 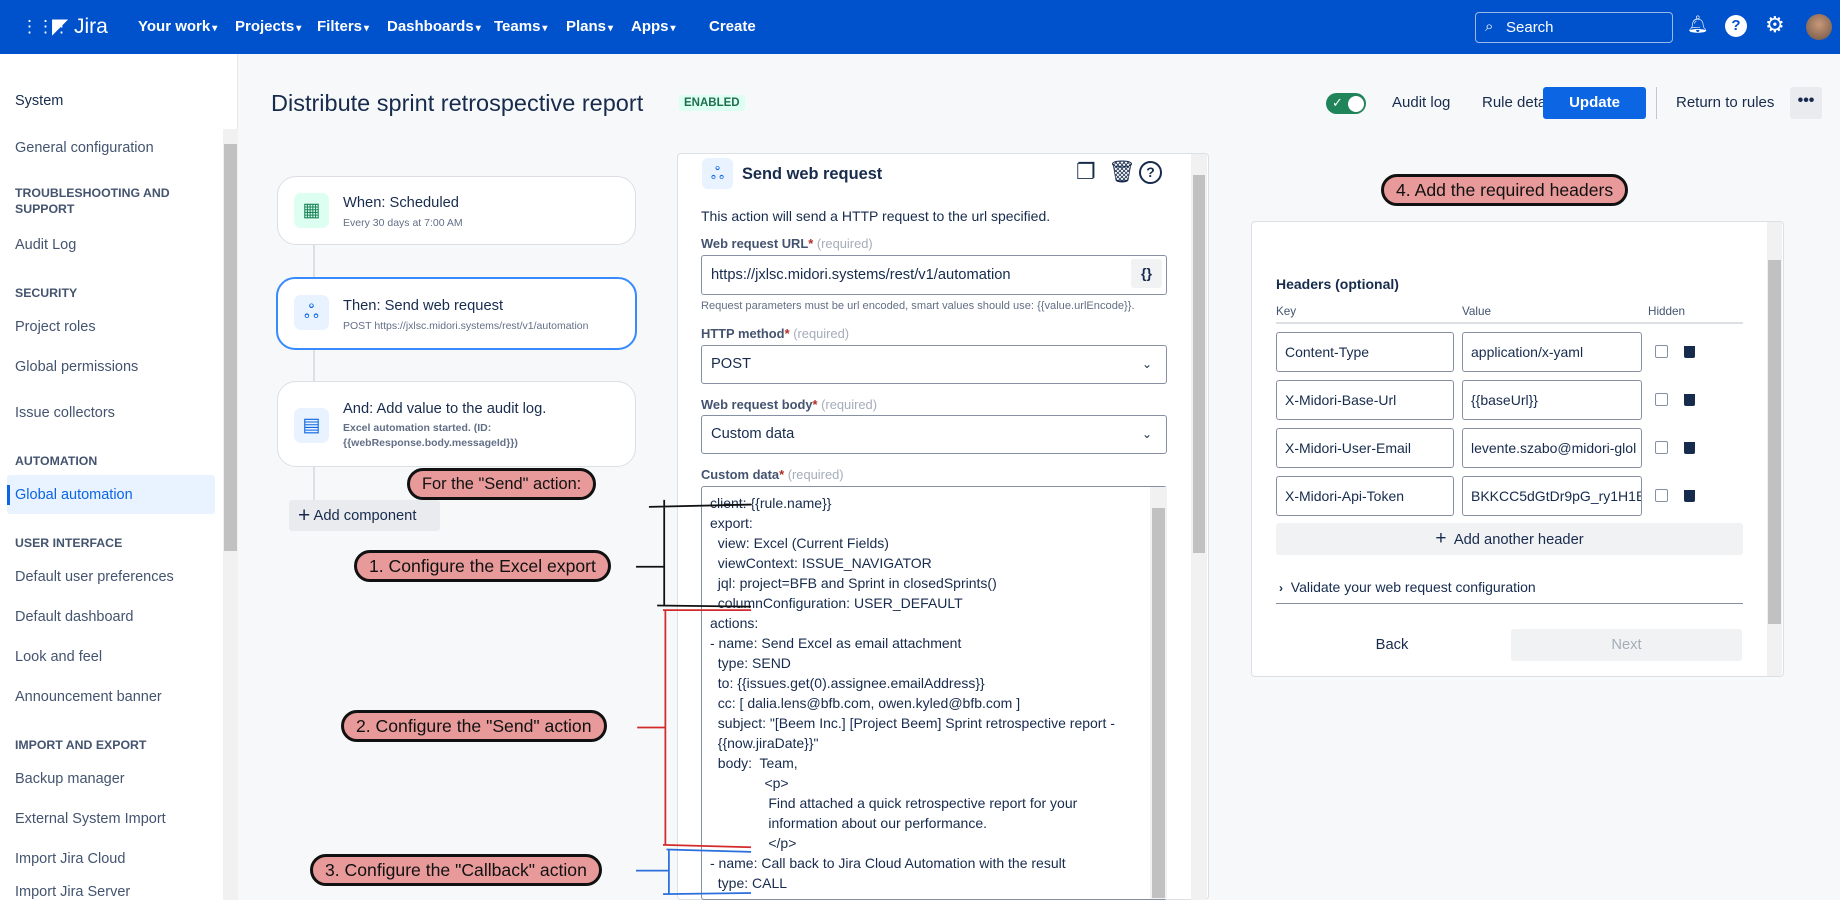 I want to click on callout-send-intro: For the "Send" action:, so click(x=502, y=484).